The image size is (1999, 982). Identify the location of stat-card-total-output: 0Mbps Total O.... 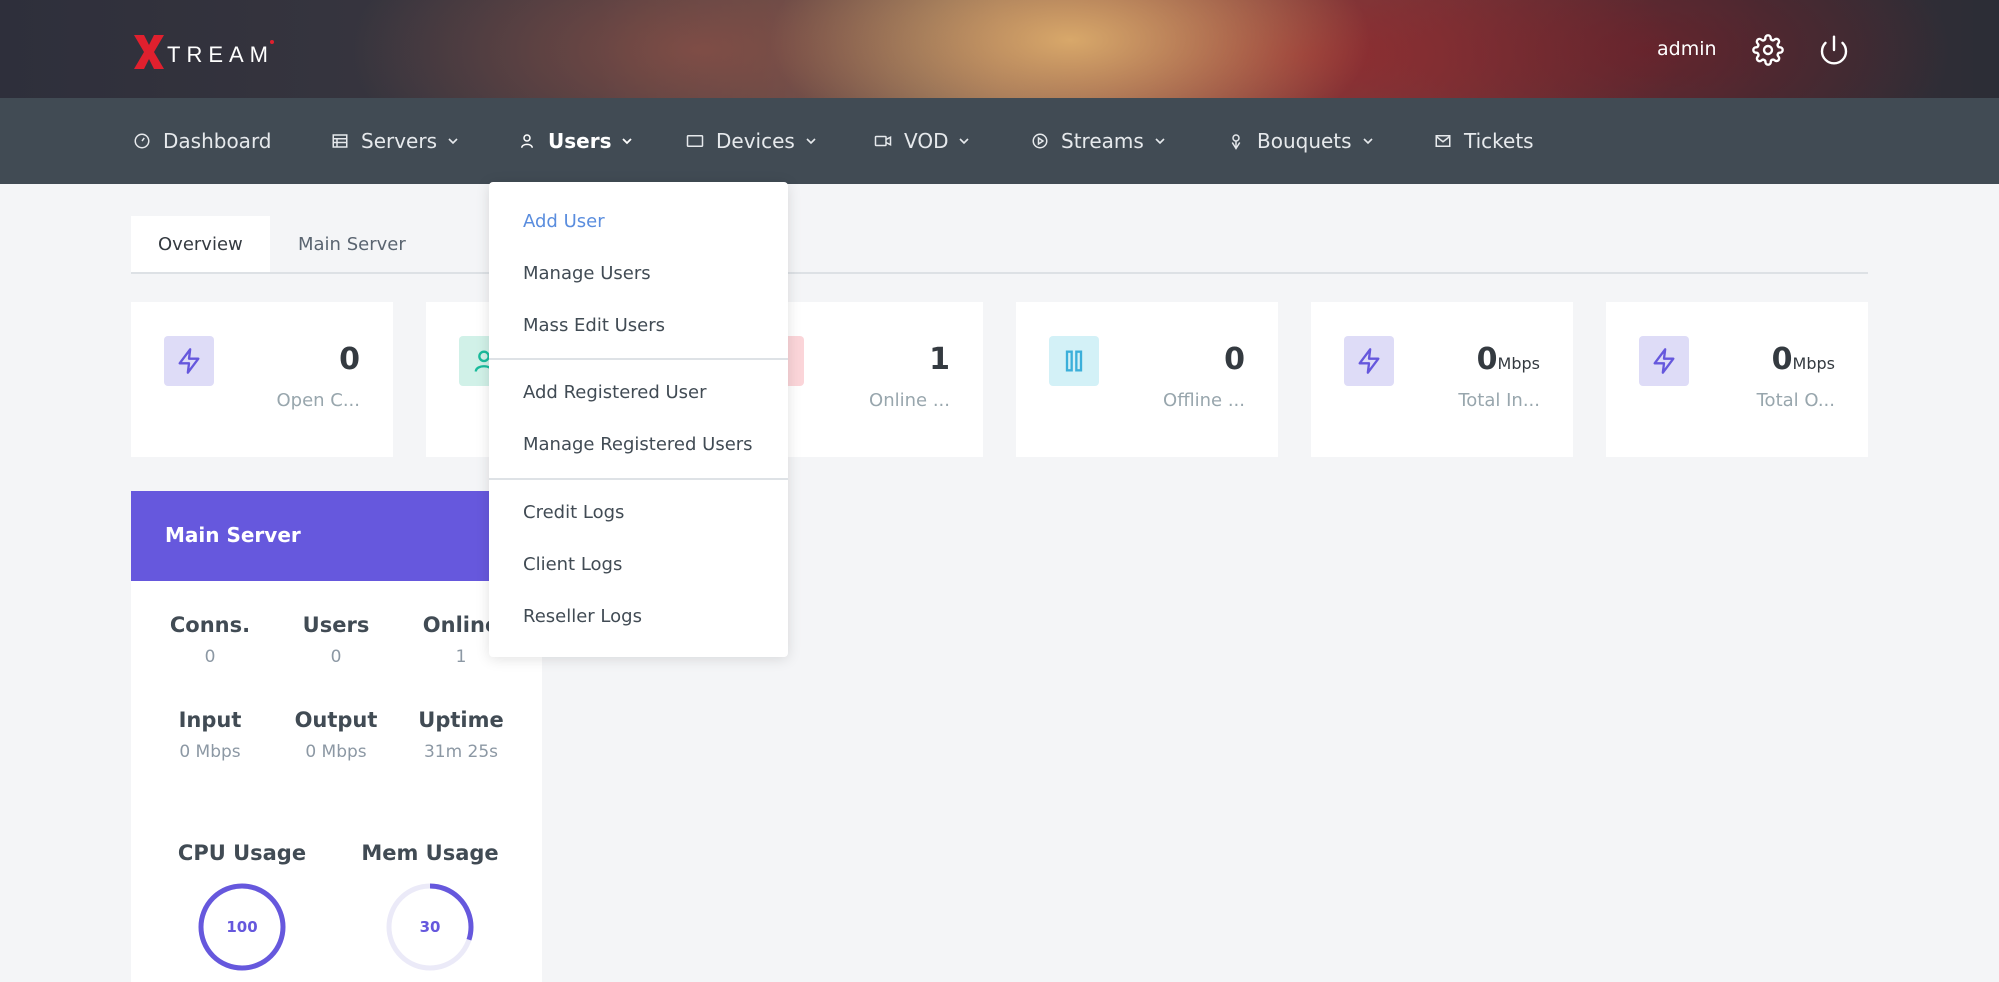
(1737, 379).